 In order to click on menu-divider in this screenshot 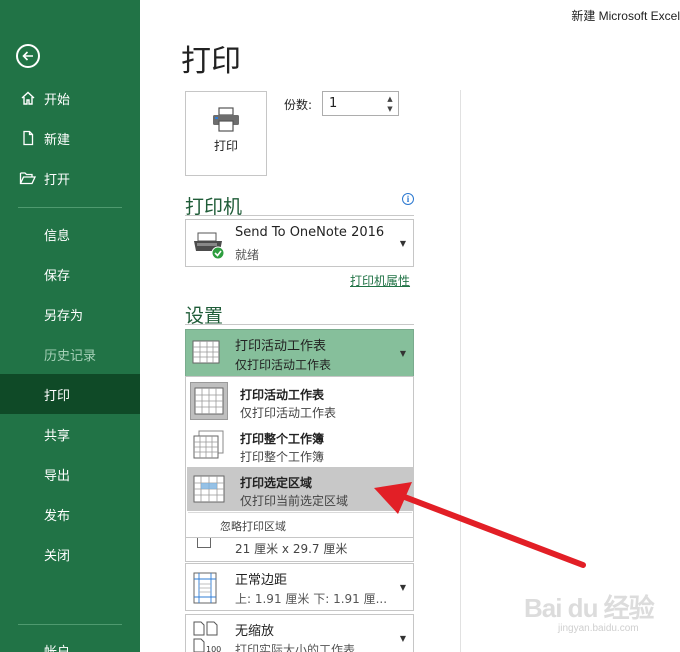, I will do `click(300, 512)`.